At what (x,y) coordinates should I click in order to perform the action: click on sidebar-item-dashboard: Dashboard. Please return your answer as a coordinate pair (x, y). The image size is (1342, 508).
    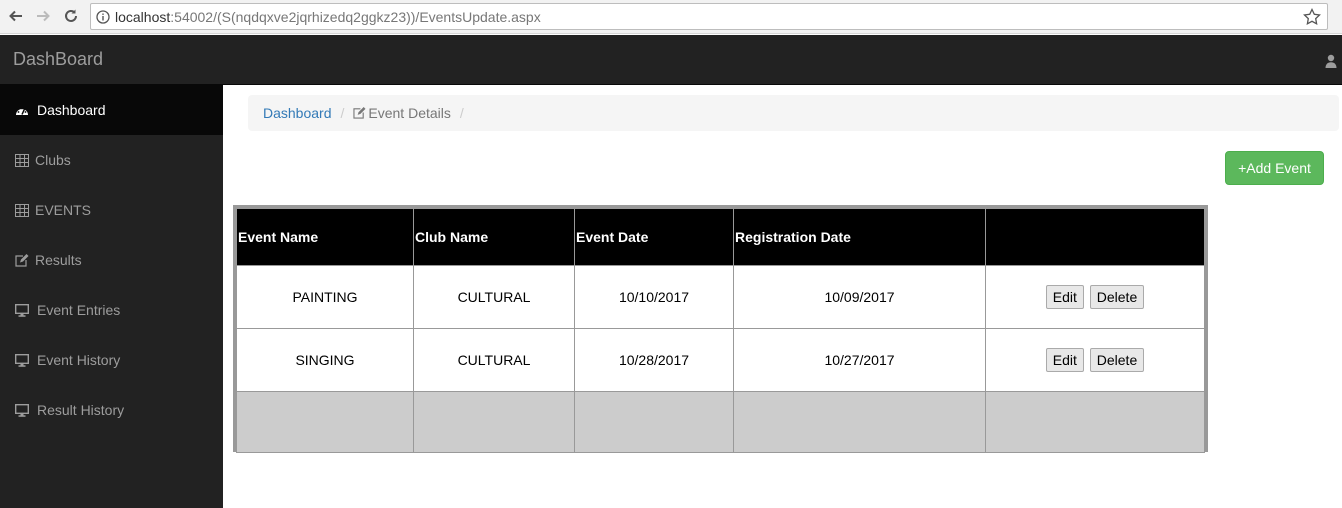
    Looking at the image, I should click on (111, 110).